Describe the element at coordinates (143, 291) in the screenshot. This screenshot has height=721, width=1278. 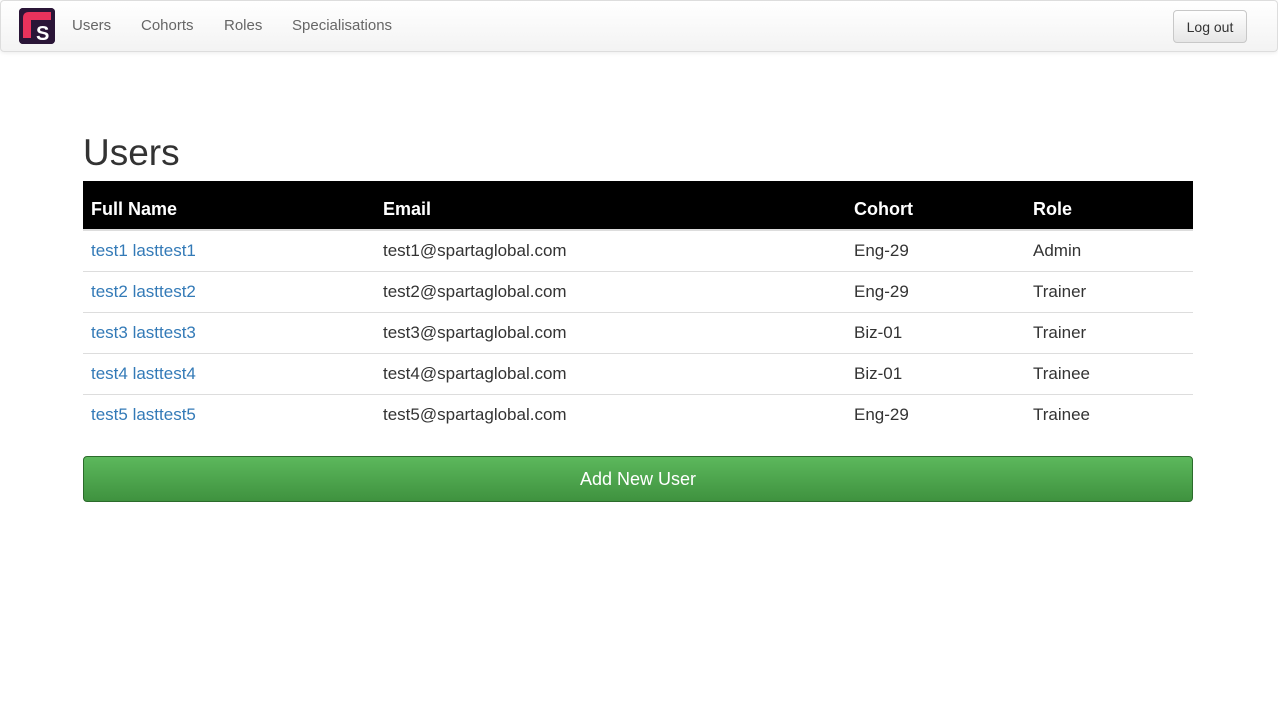
I see `user-name-link: test2 lasttest2` at that location.